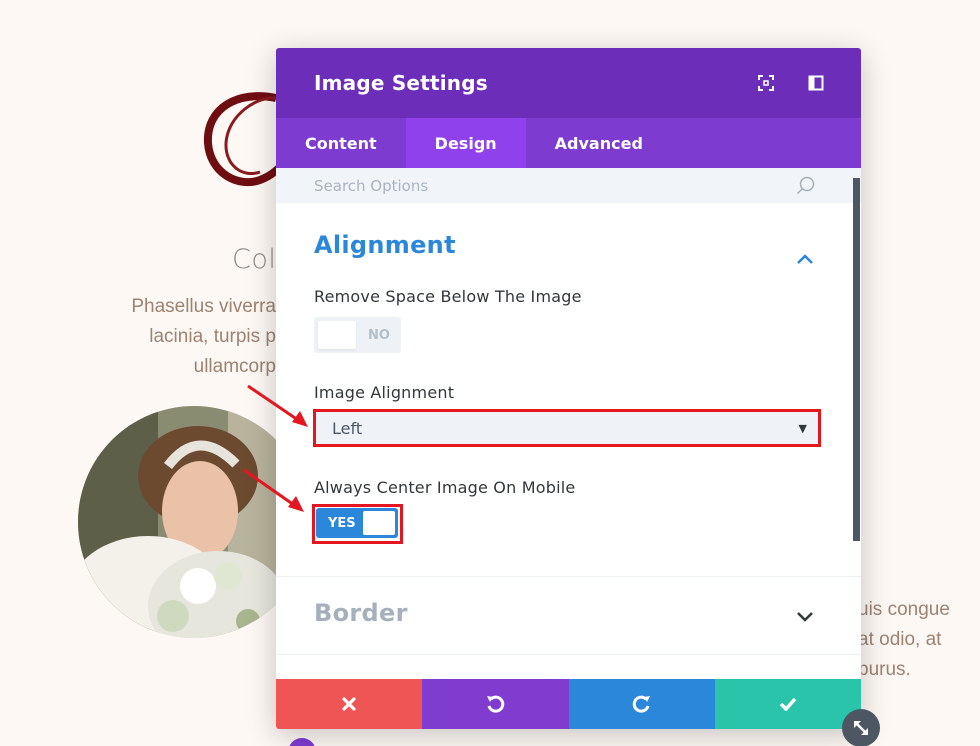 Image resolution: width=980 pixels, height=746 pixels. I want to click on tab-content: Content, so click(341, 143).